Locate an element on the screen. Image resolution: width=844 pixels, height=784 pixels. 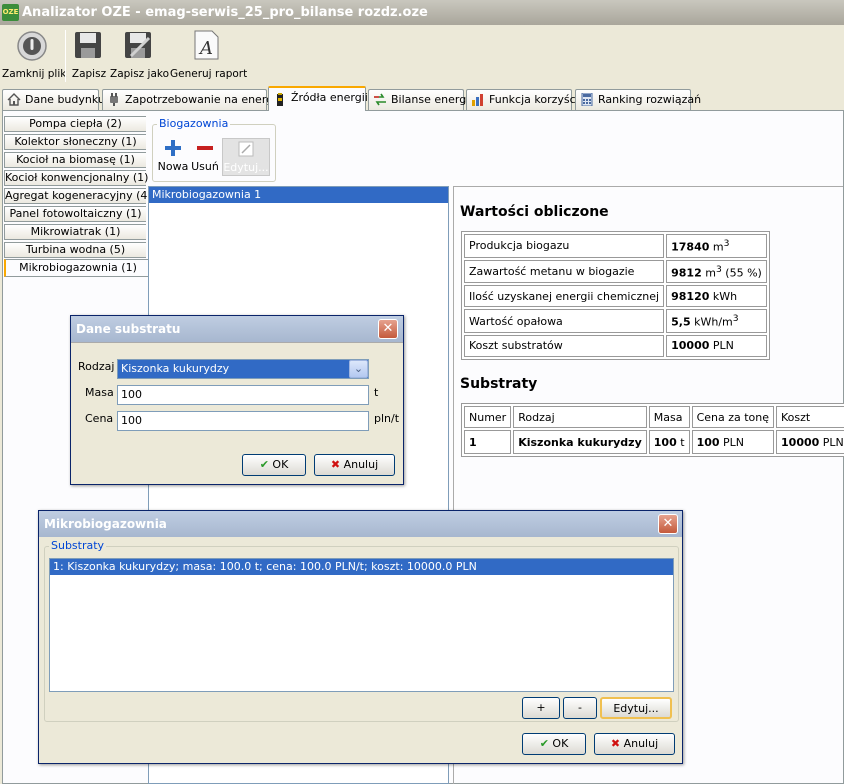
battery-icon is located at coordinates (280, 99).